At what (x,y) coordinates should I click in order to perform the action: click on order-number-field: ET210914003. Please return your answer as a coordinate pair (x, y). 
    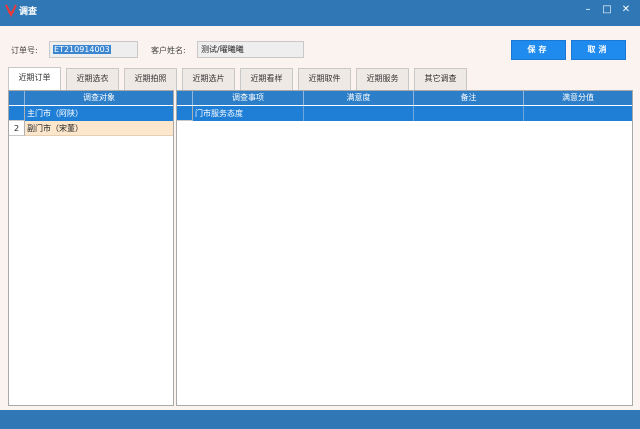
    Looking at the image, I should click on (93, 49).